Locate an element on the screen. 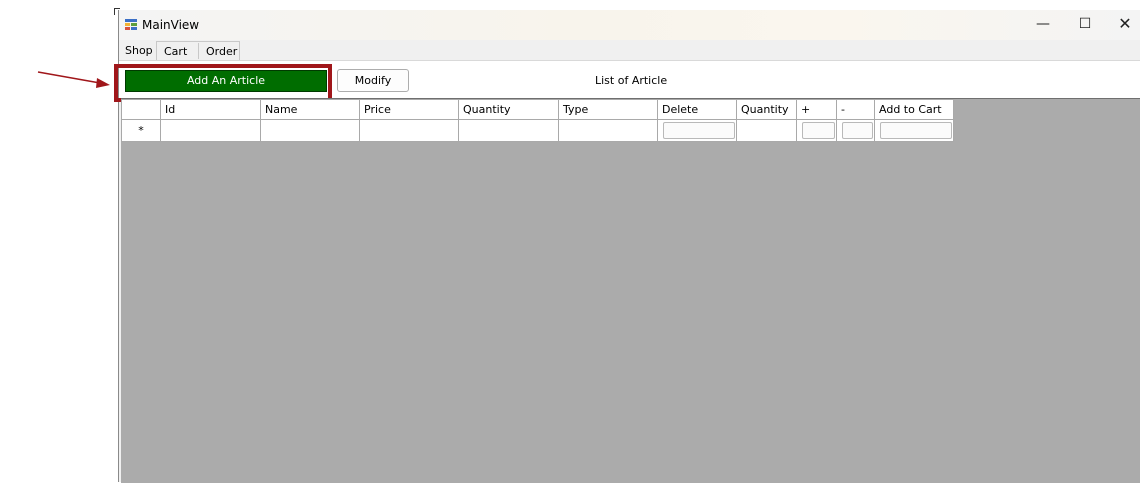  cell-plus is located at coordinates (816, 130).